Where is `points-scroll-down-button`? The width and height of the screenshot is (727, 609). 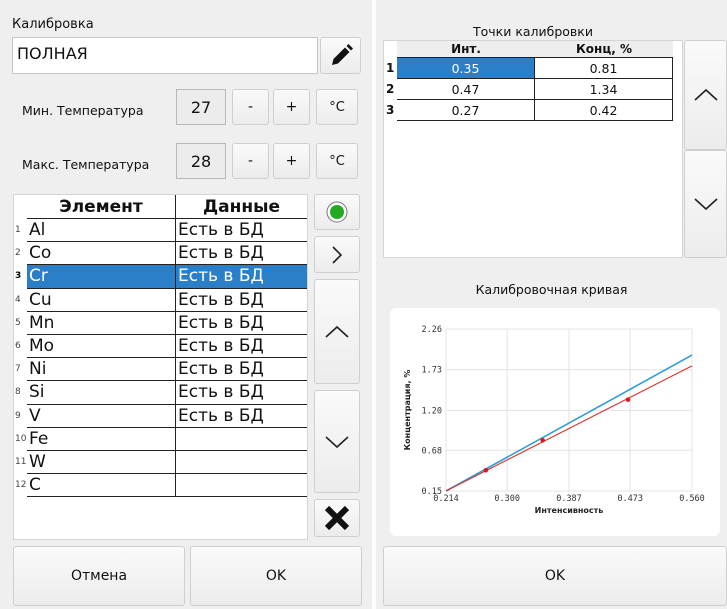 points-scroll-down-button is located at coordinates (705, 204).